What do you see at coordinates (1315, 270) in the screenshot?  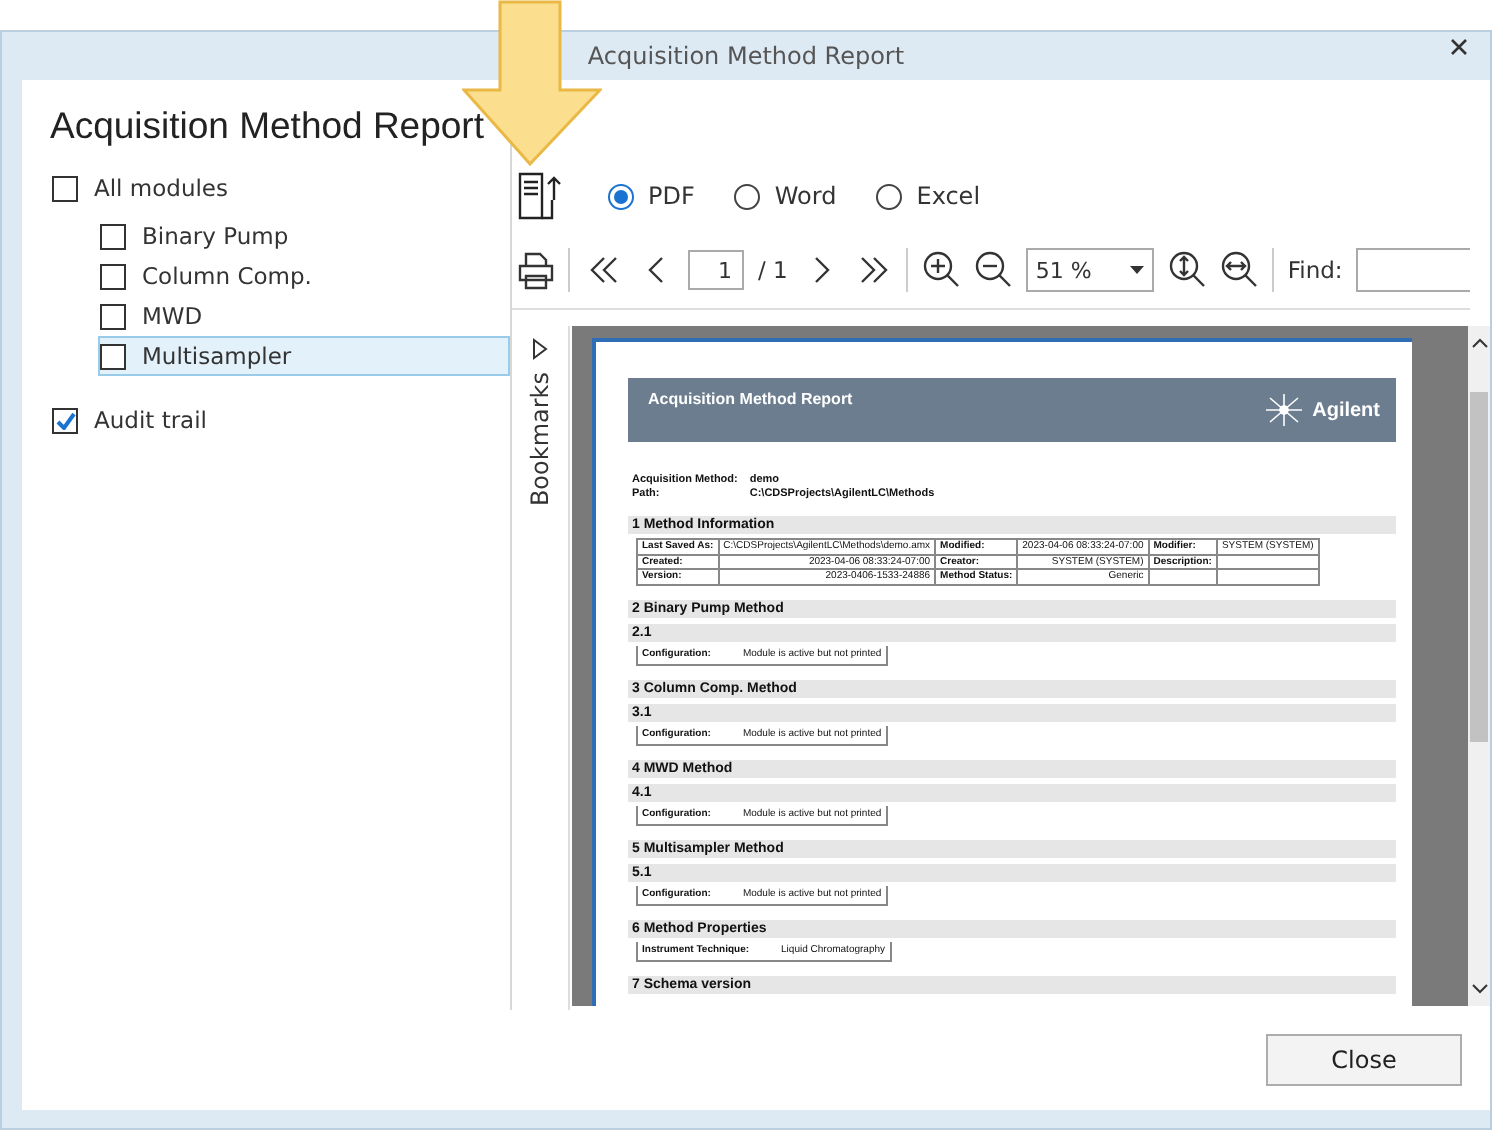 I see `find-label: Find:` at bounding box center [1315, 270].